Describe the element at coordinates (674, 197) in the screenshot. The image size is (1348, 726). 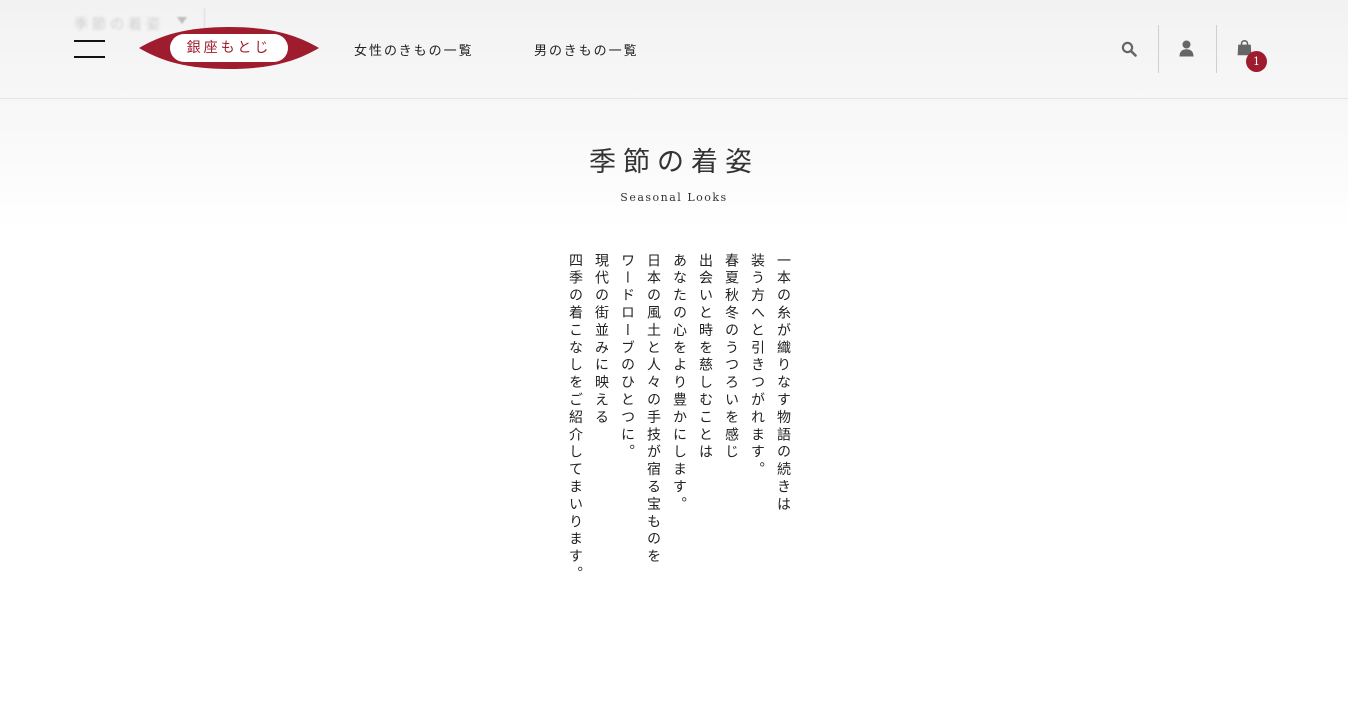
I see `page-subtitle: Seasonal Looks` at that location.